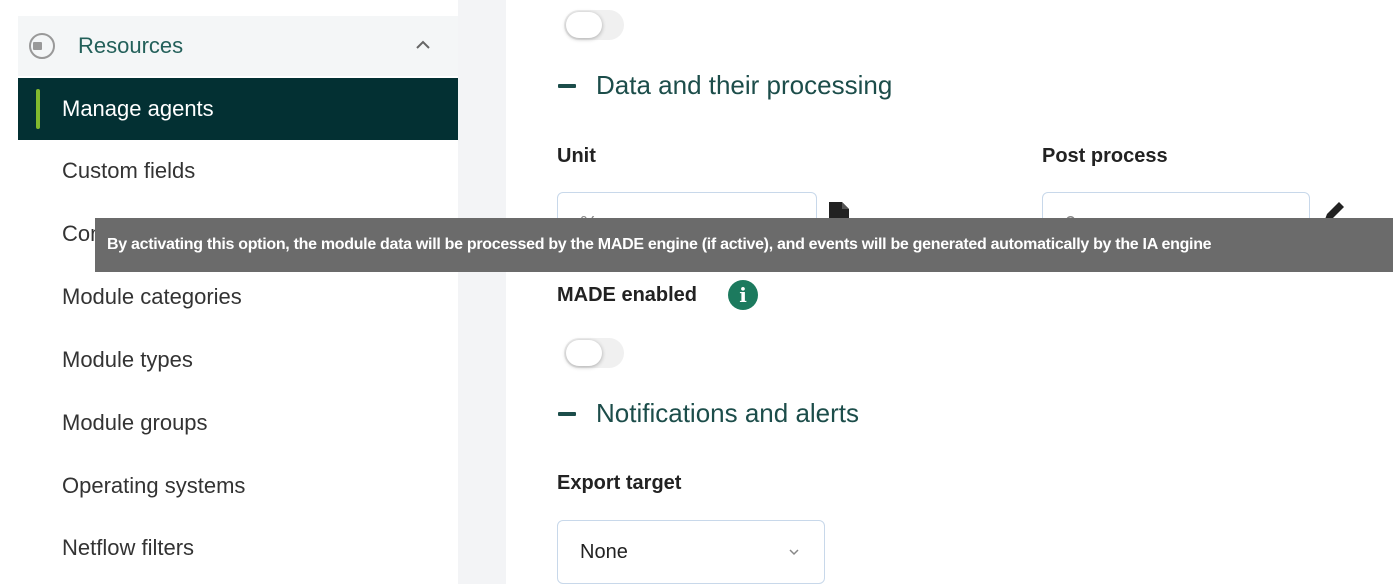 The height and width of the screenshot is (584, 1393). I want to click on made-enabled-toggle, so click(594, 353).